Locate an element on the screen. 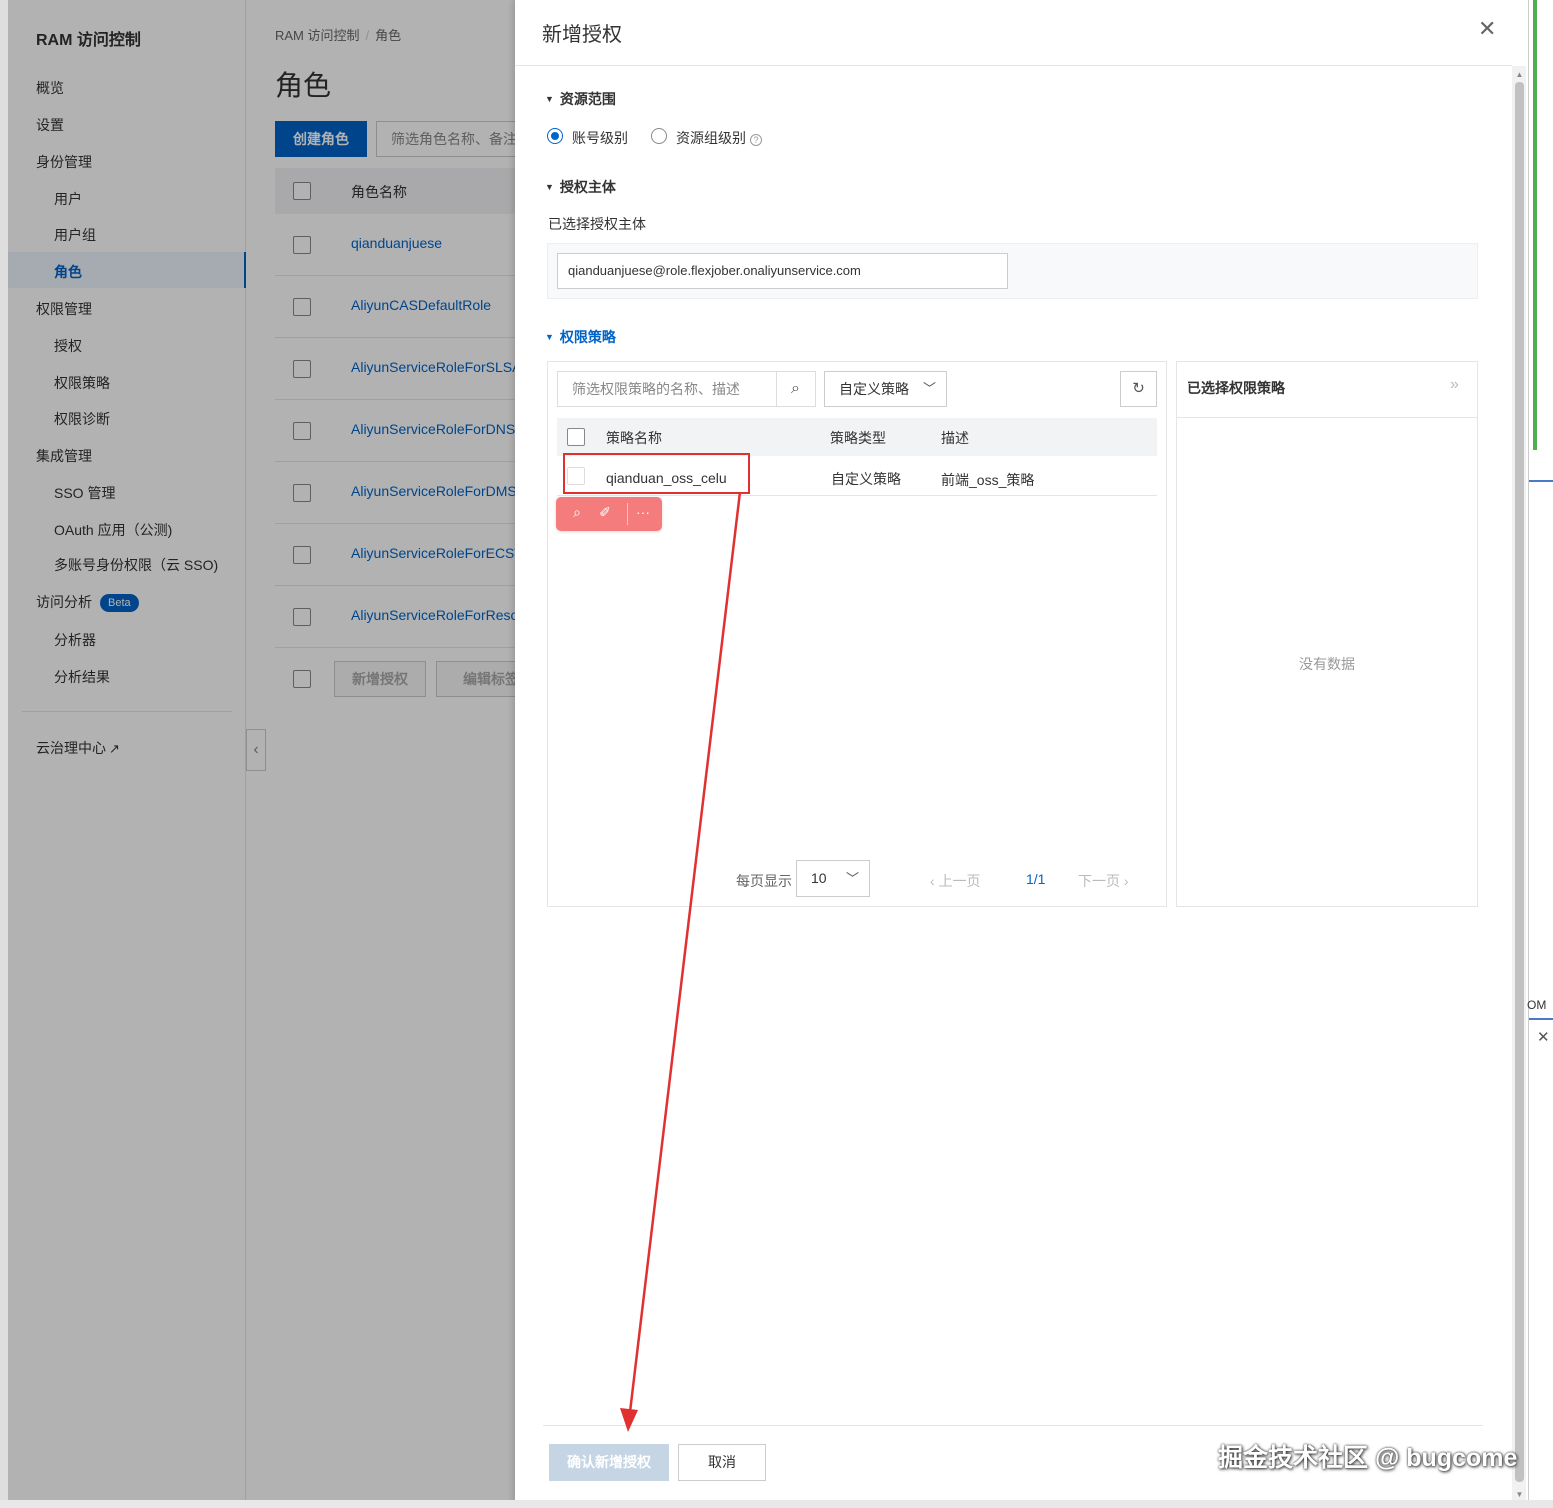 This screenshot has width=1553, height=1508. principal-section: ▼ 授权主体 is located at coordinates (580, 187).